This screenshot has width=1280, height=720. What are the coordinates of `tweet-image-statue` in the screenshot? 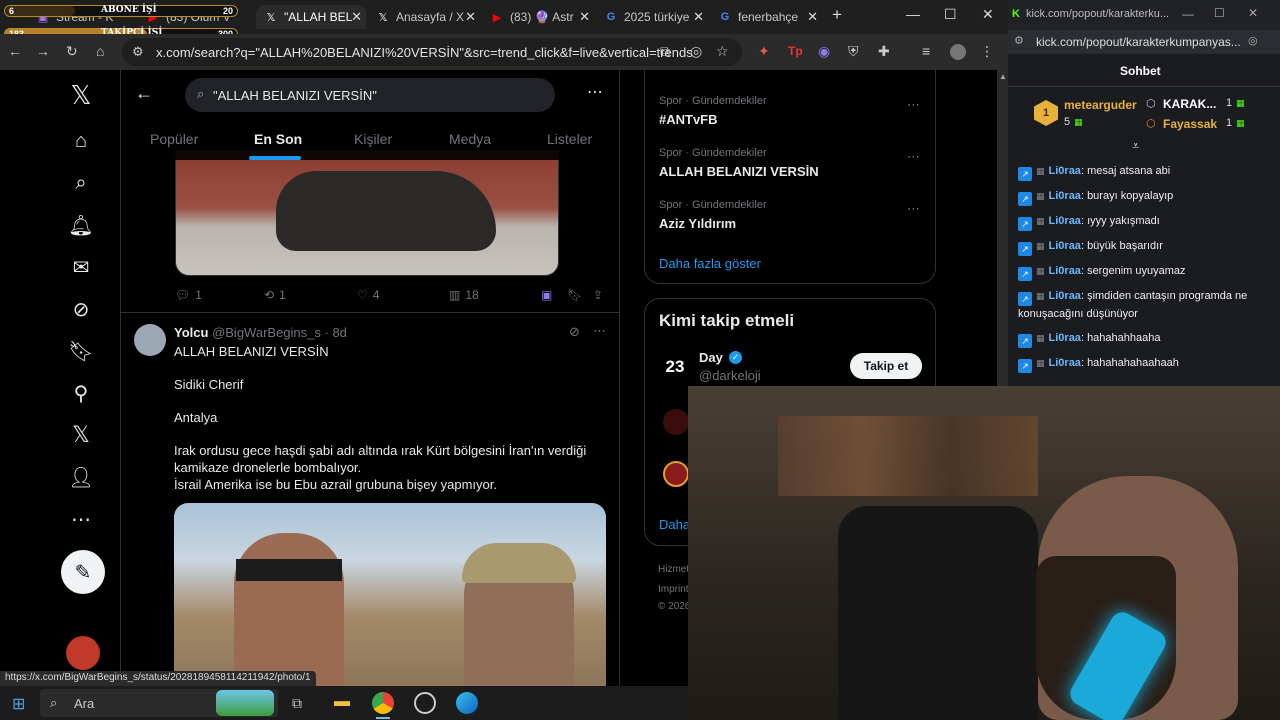 It's located at (367, 213).